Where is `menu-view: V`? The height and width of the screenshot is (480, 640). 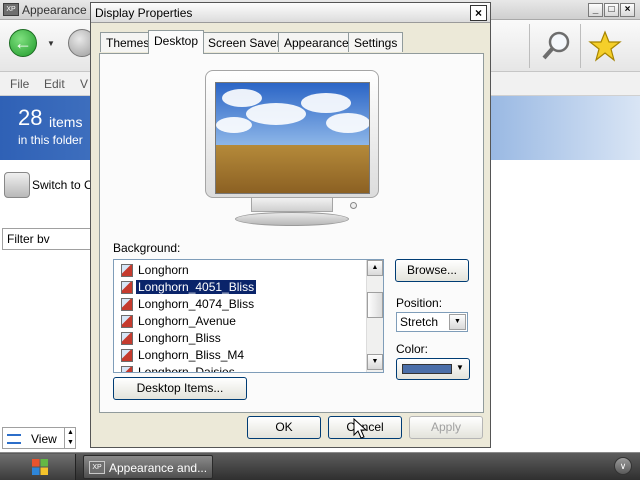 menu-view: V is located at coordinates (84, 84).